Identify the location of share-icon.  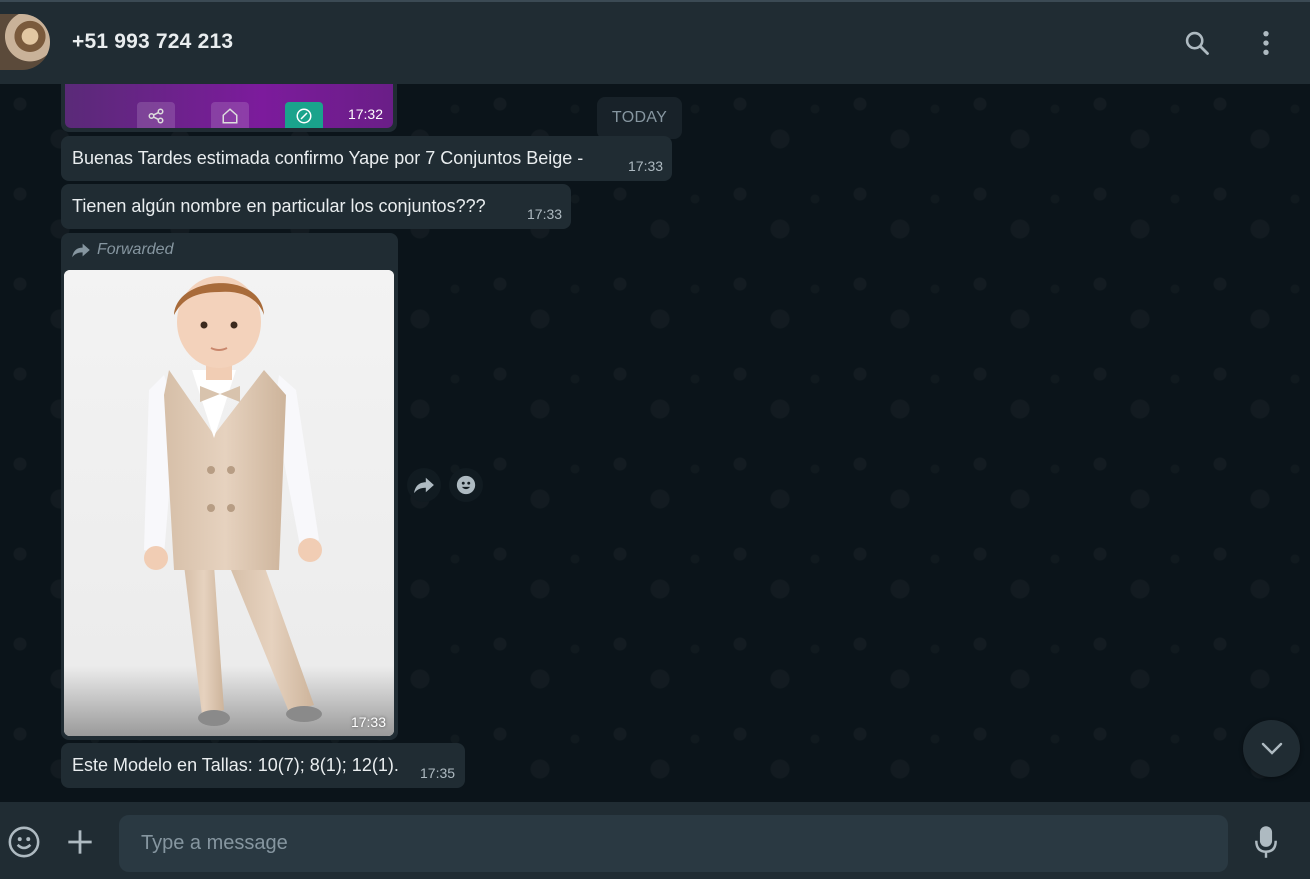
(156, 115).